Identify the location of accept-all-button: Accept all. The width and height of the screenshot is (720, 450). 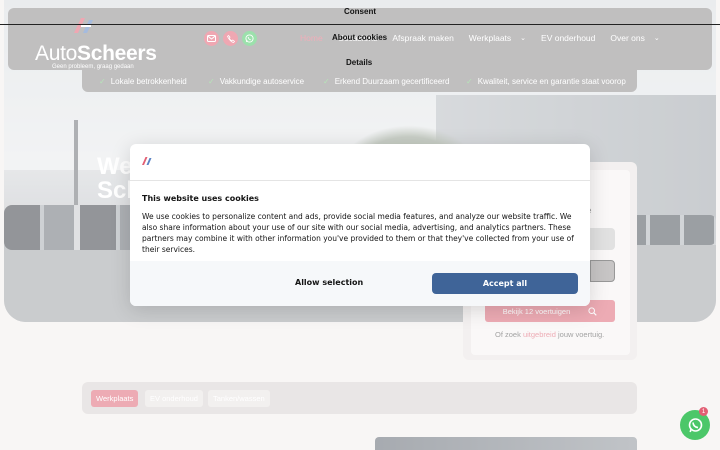
(505, 283).